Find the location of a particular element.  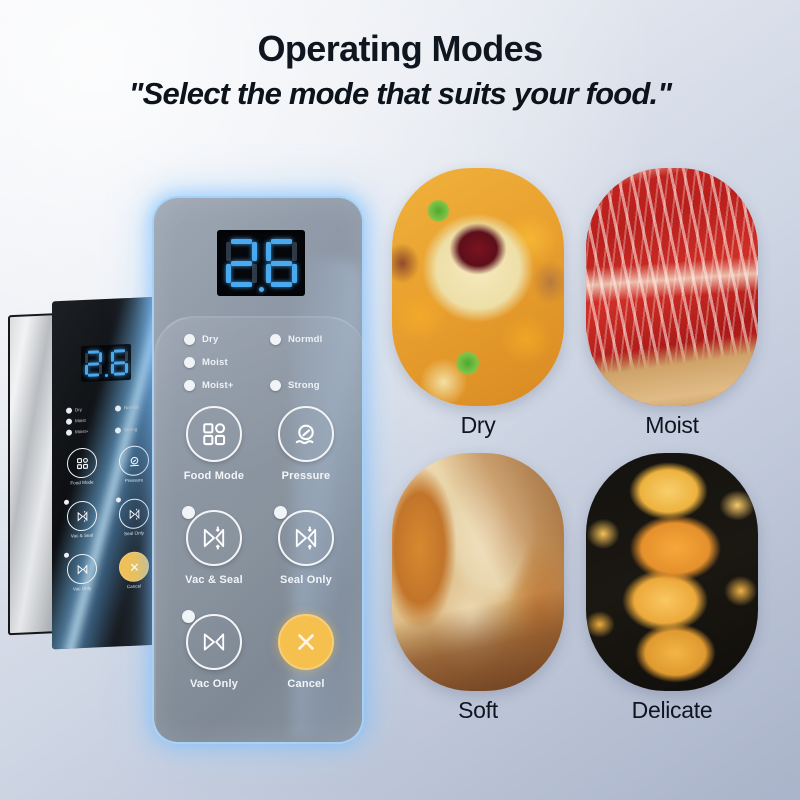

appliance-button-pressure: Pressure is located at coordinates (134, 464).